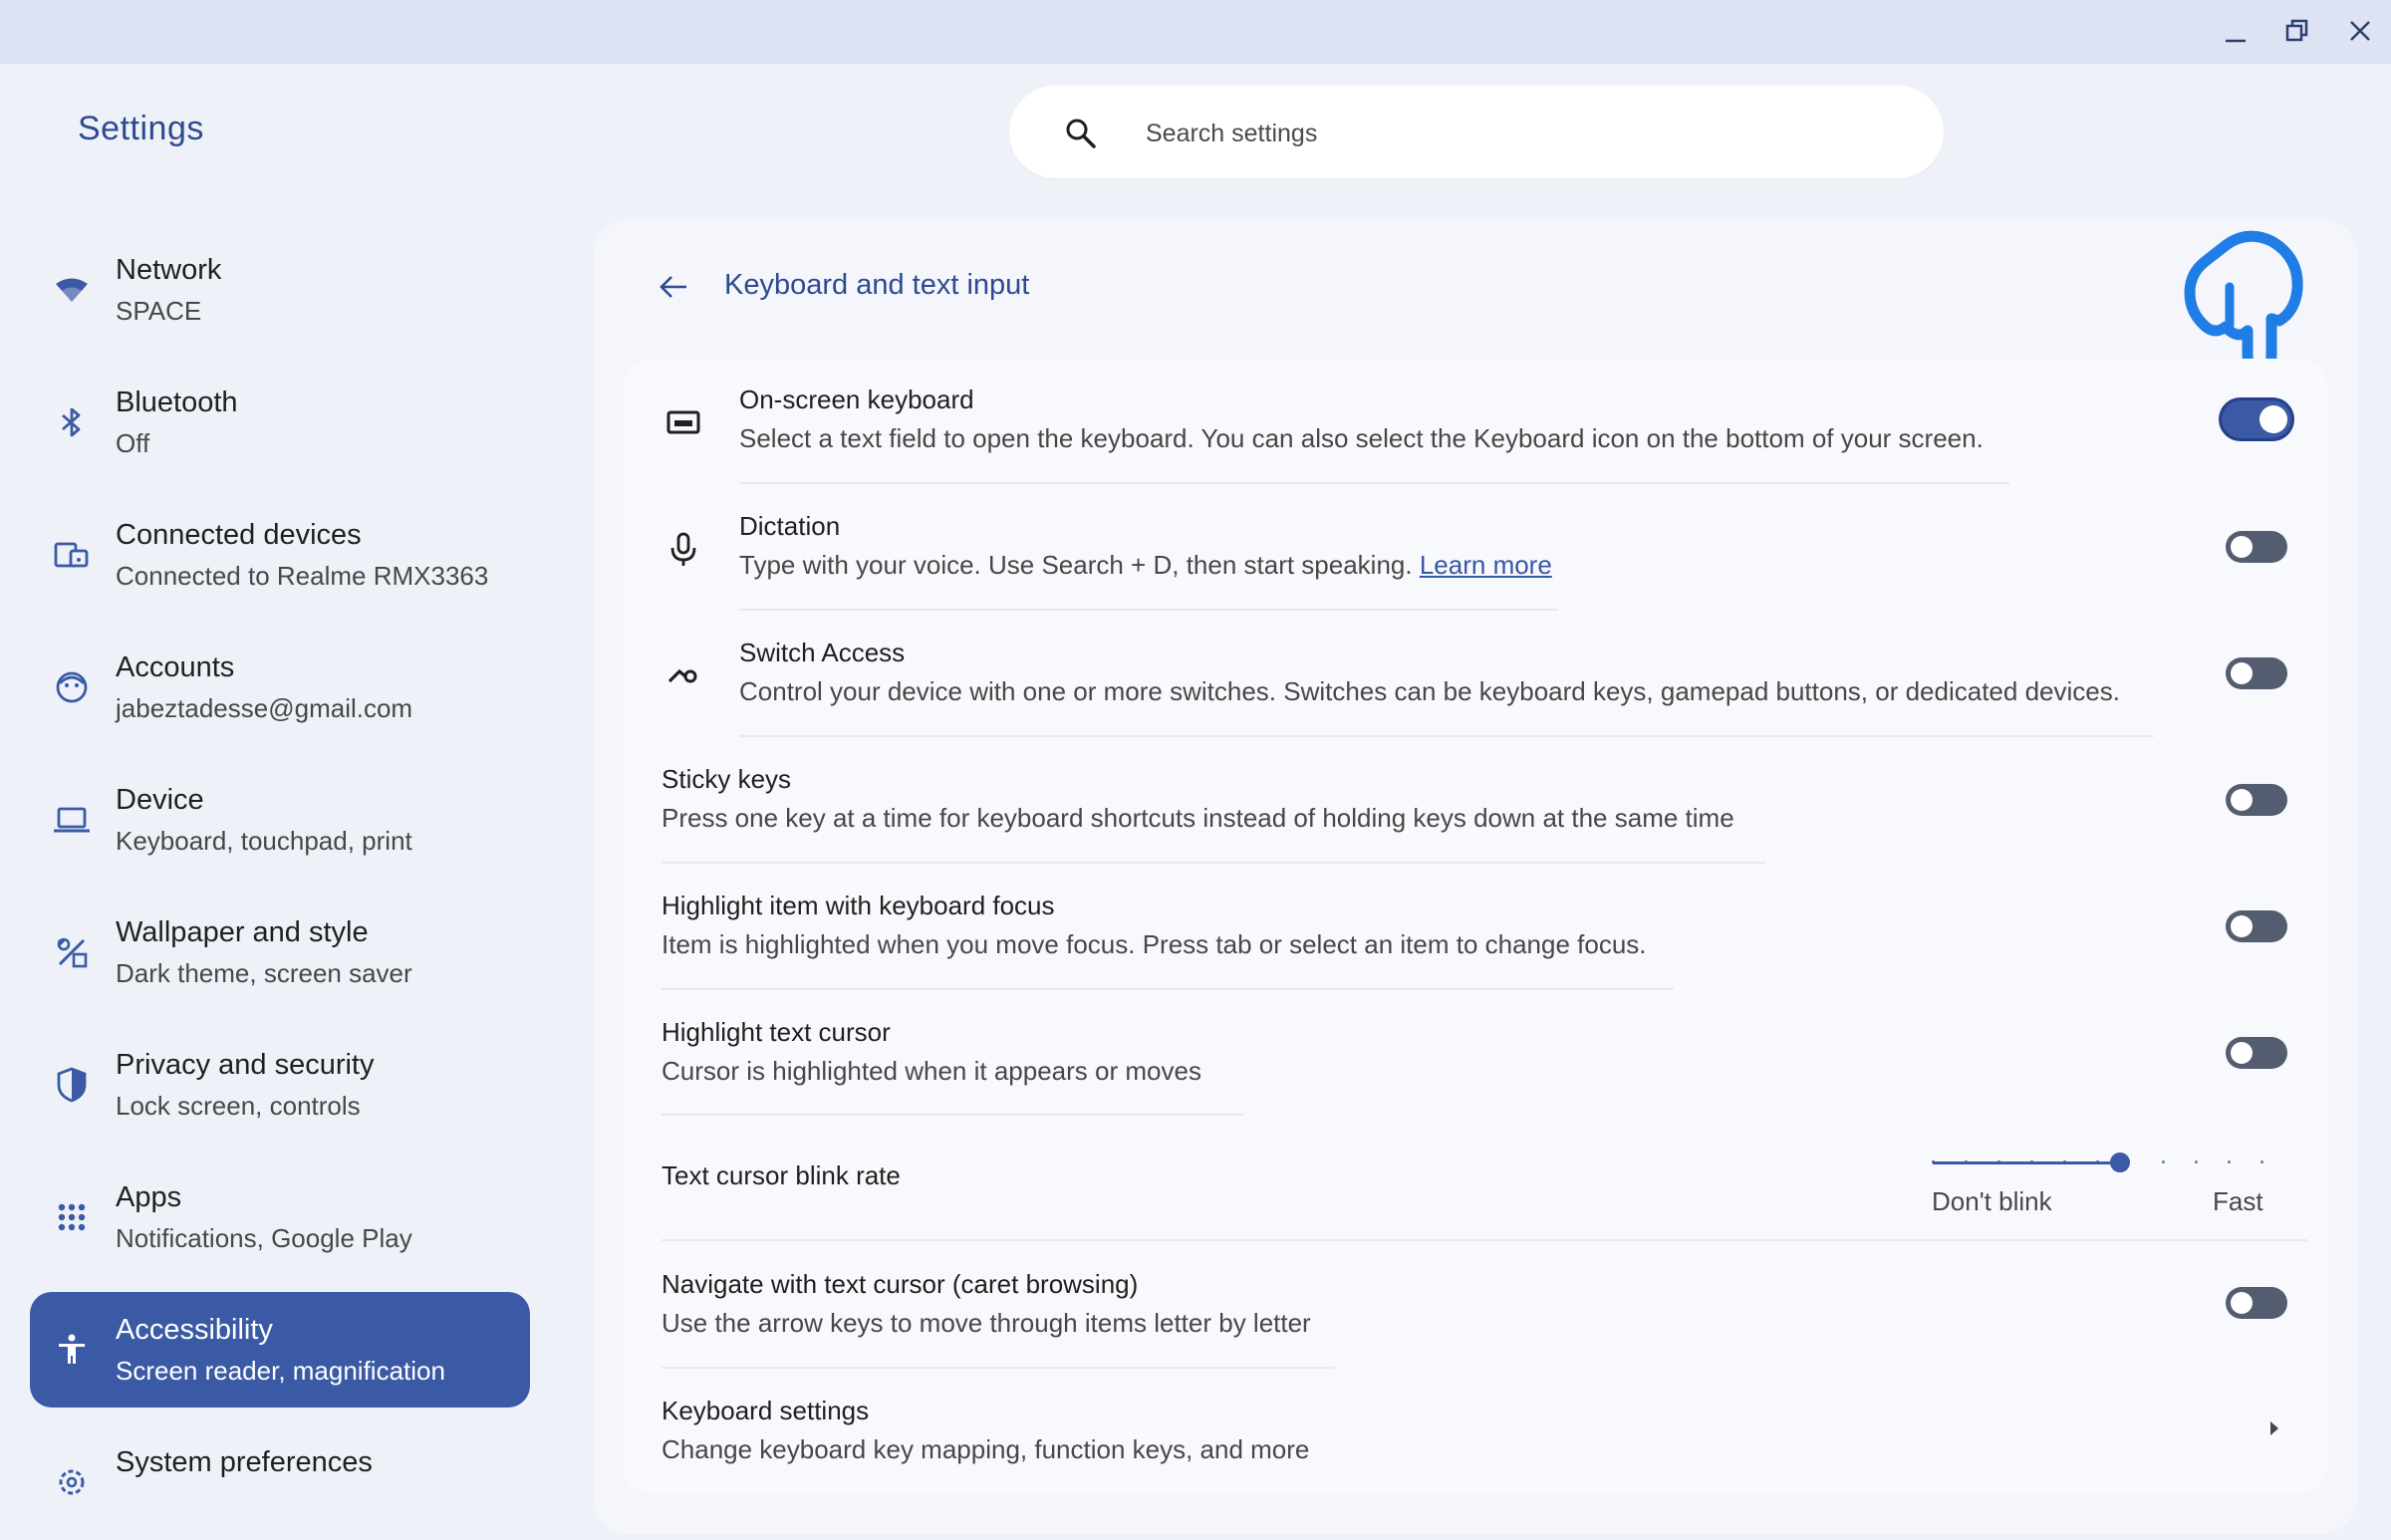 The width and height of the screenshot is (2391, 1540). I want to click on bluetooth-icon, so click(72, 422).